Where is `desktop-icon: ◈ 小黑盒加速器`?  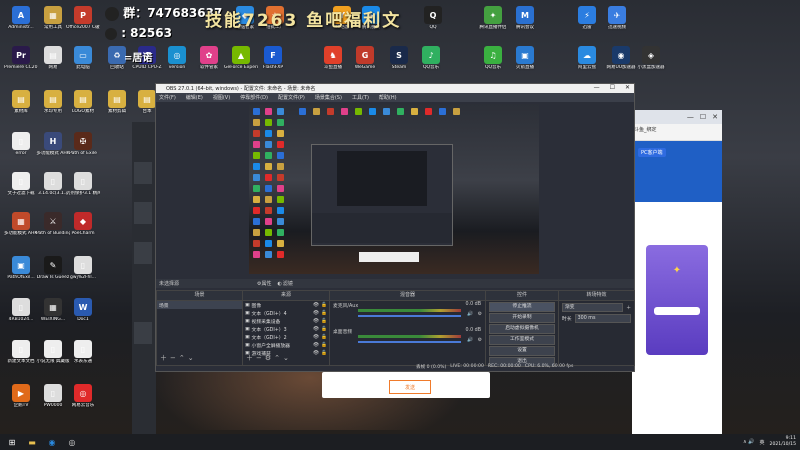
desktop-icon: ◈ 小黑盒加速器 is located at coordinates (651, 58).